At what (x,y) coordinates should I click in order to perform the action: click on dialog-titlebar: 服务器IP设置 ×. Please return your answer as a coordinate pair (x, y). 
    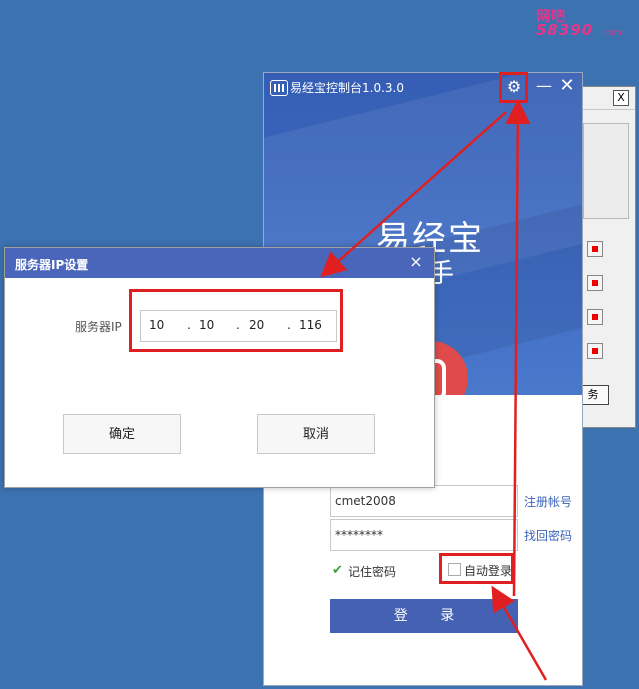
    Looking at the image, I should click on (219, 263).